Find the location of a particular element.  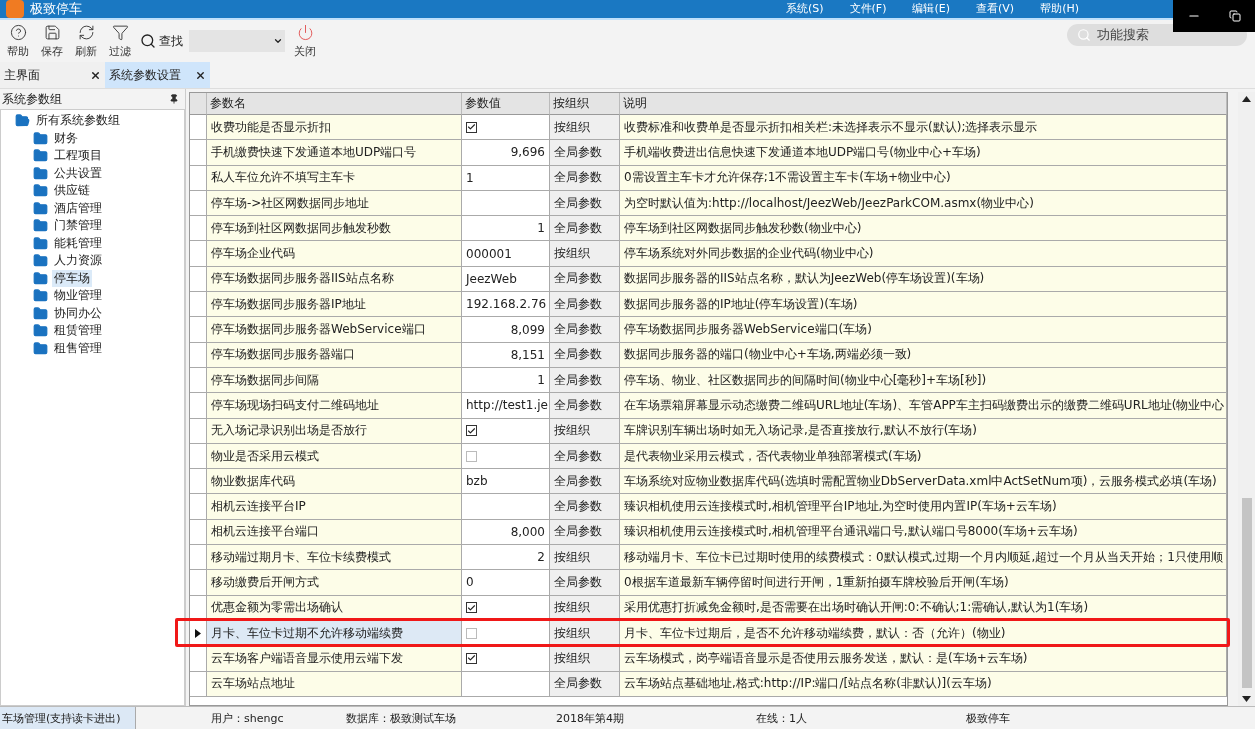

pin-icon is located at coordinates (174, 99).